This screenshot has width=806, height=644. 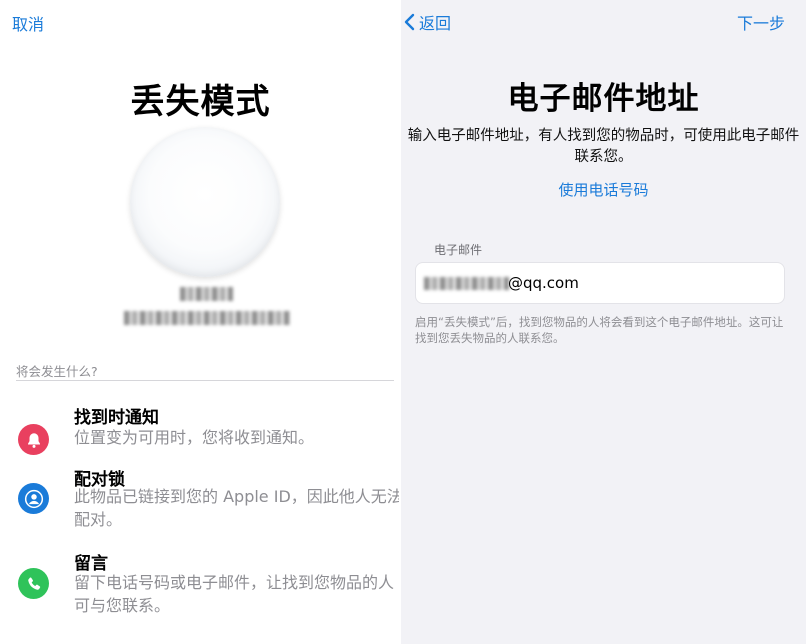 I want to click on device-name-redacted, so click(x=206, y=294).